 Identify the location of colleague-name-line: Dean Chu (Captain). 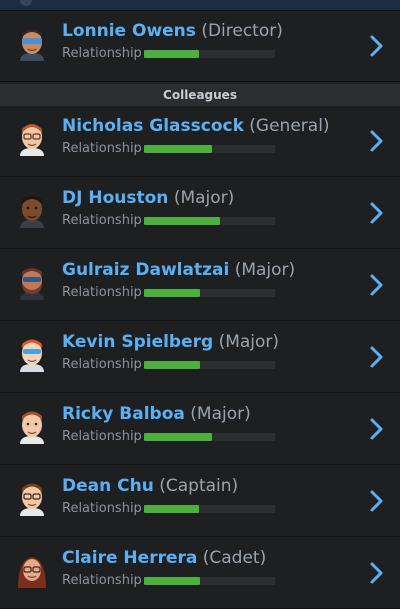
(207, 486).